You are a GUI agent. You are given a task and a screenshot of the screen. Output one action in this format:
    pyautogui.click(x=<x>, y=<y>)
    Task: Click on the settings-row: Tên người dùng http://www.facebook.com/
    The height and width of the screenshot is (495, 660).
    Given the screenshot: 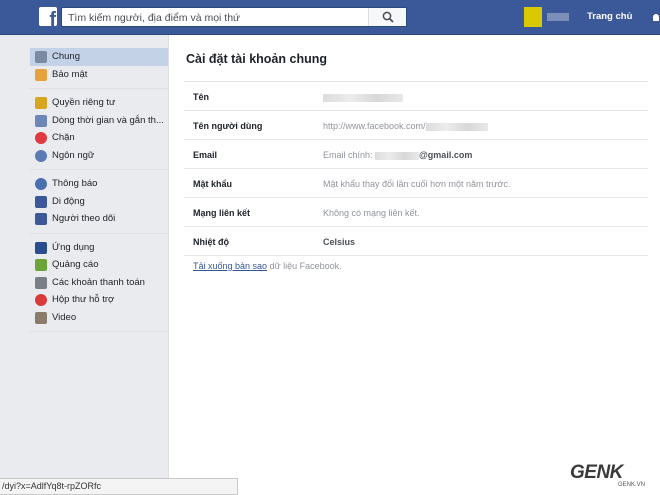 What is the action you would take?
    pyautogui.click(x=416, y=125)
    